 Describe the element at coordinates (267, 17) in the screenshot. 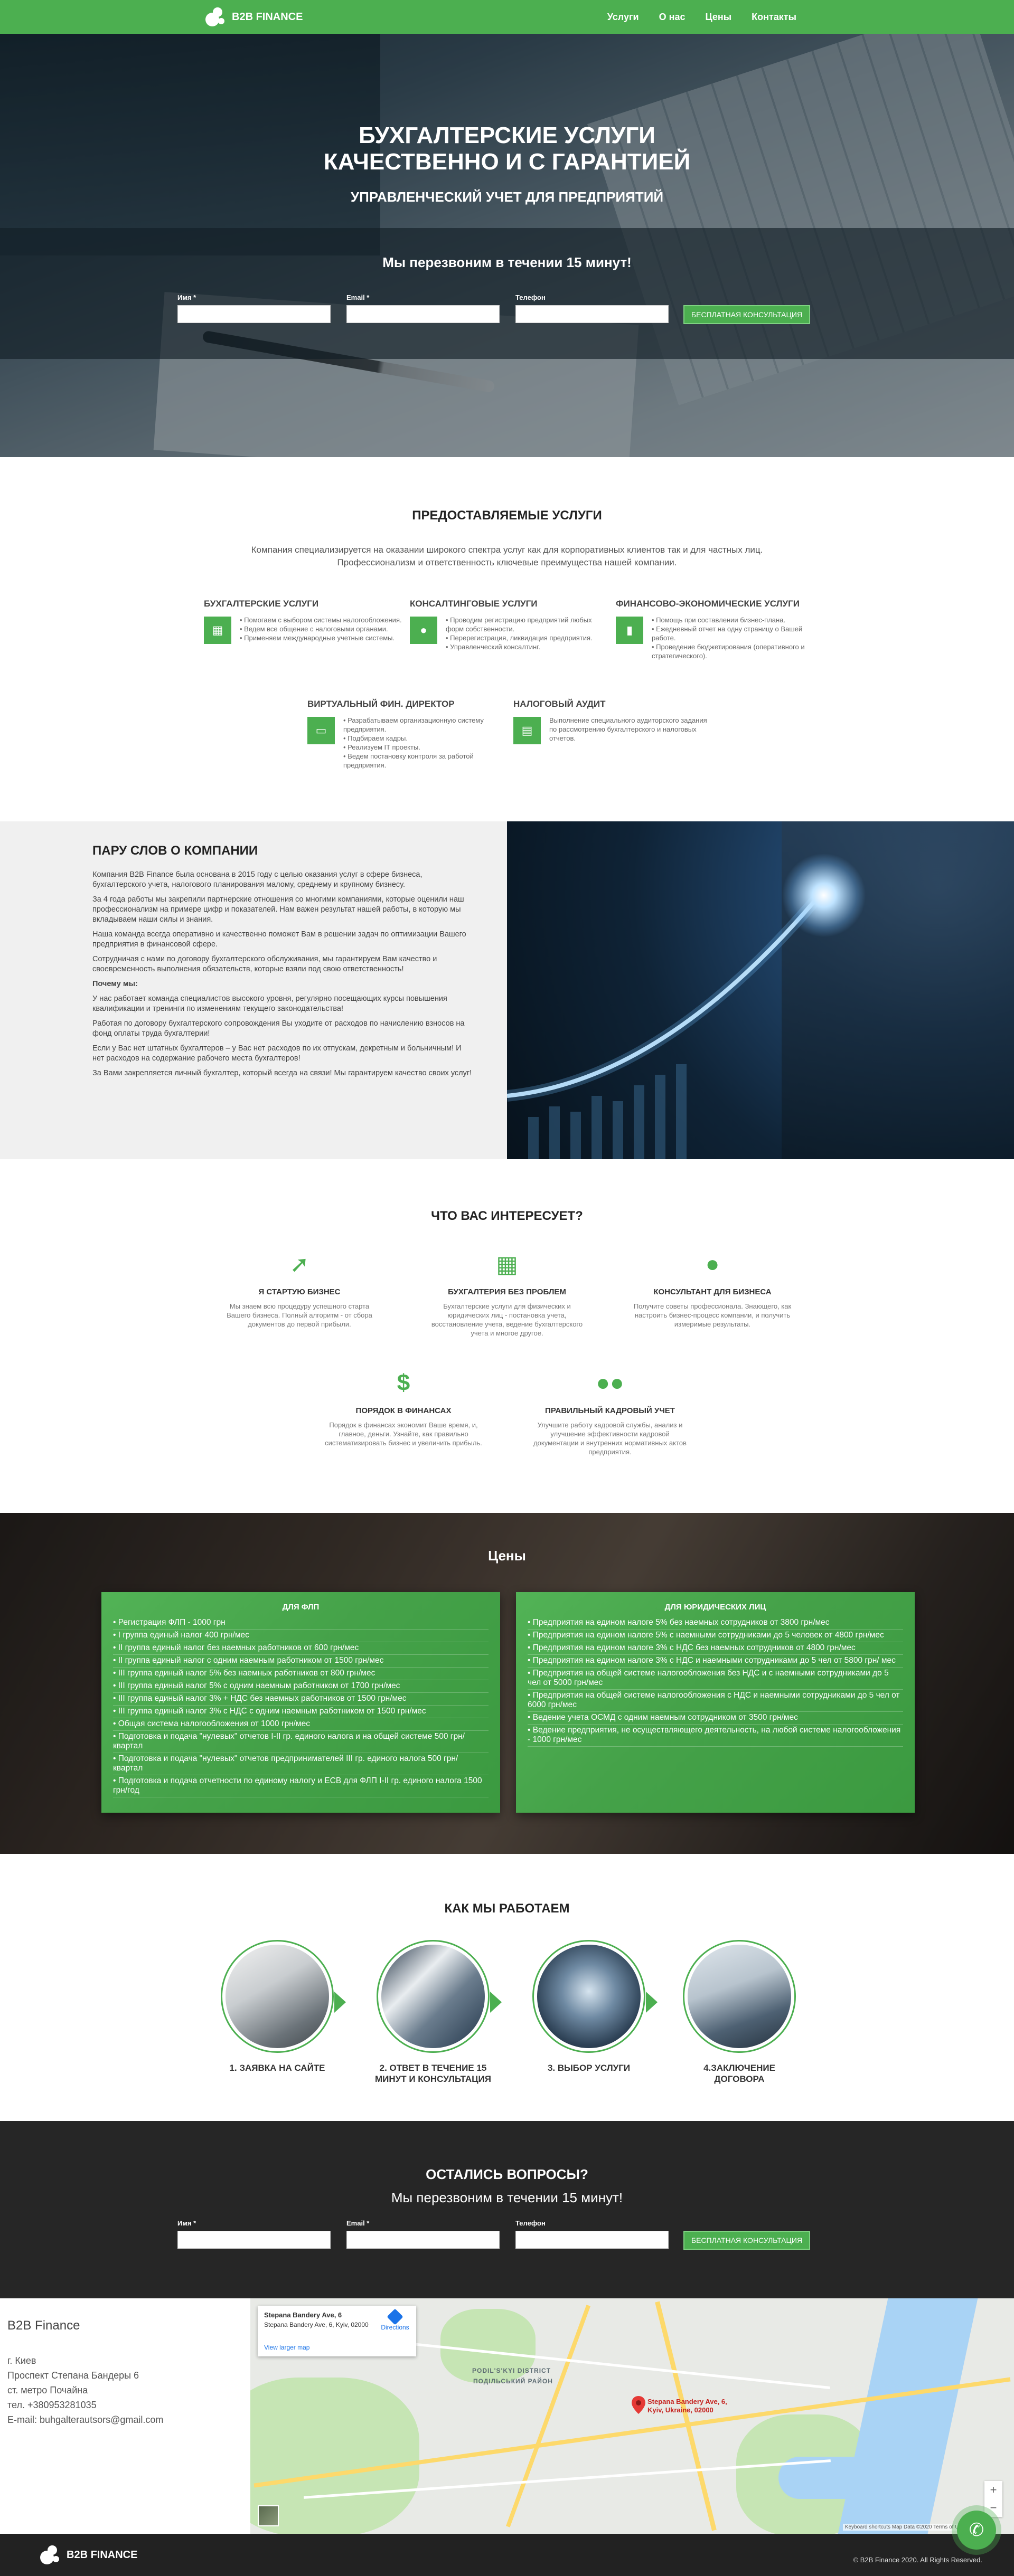

I see `logo-text: B2B FINANCE` at that location.